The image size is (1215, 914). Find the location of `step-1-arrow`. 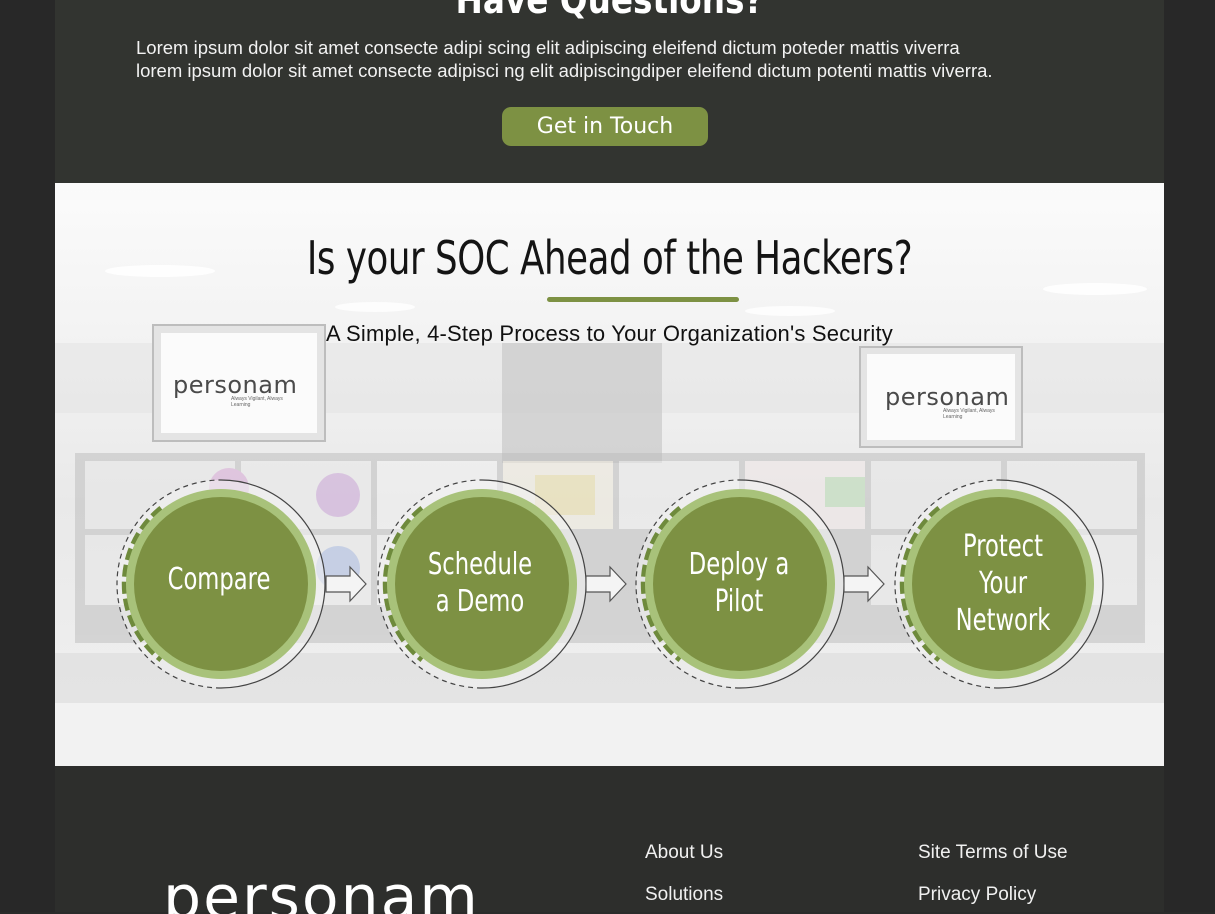

step-1-arrow is located at coordinates (346, 584).